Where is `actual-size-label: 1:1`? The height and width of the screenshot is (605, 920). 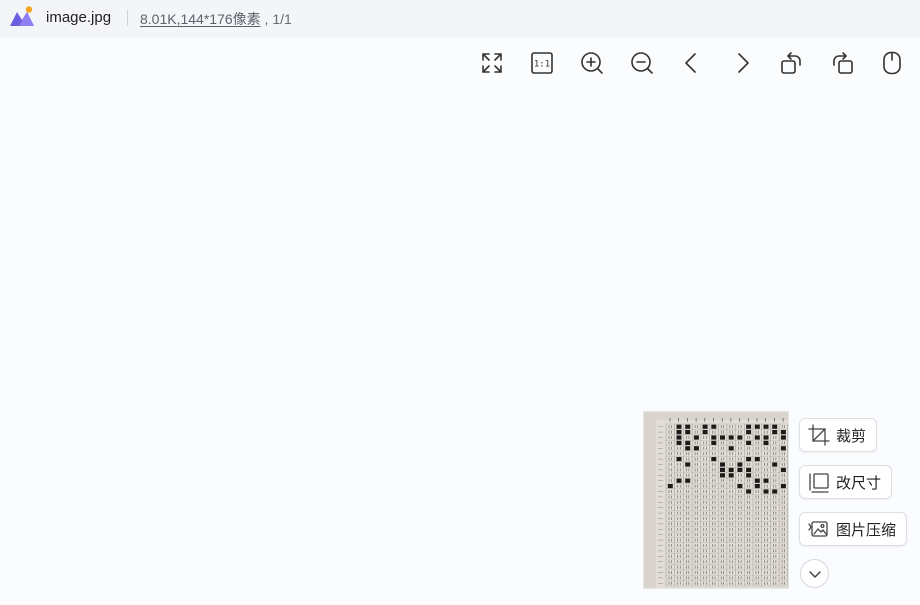 actual-size-label: 1:1 is located at coordinates (542, 65).